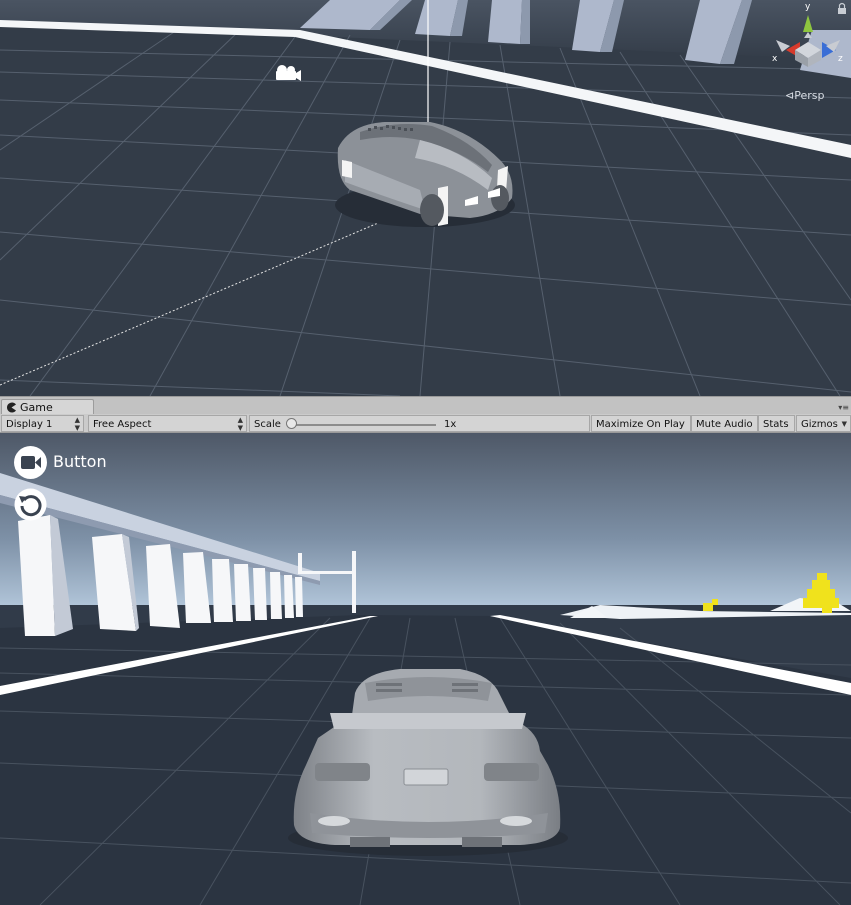  I want to click on persp-label: Persp, so click(809, 95).